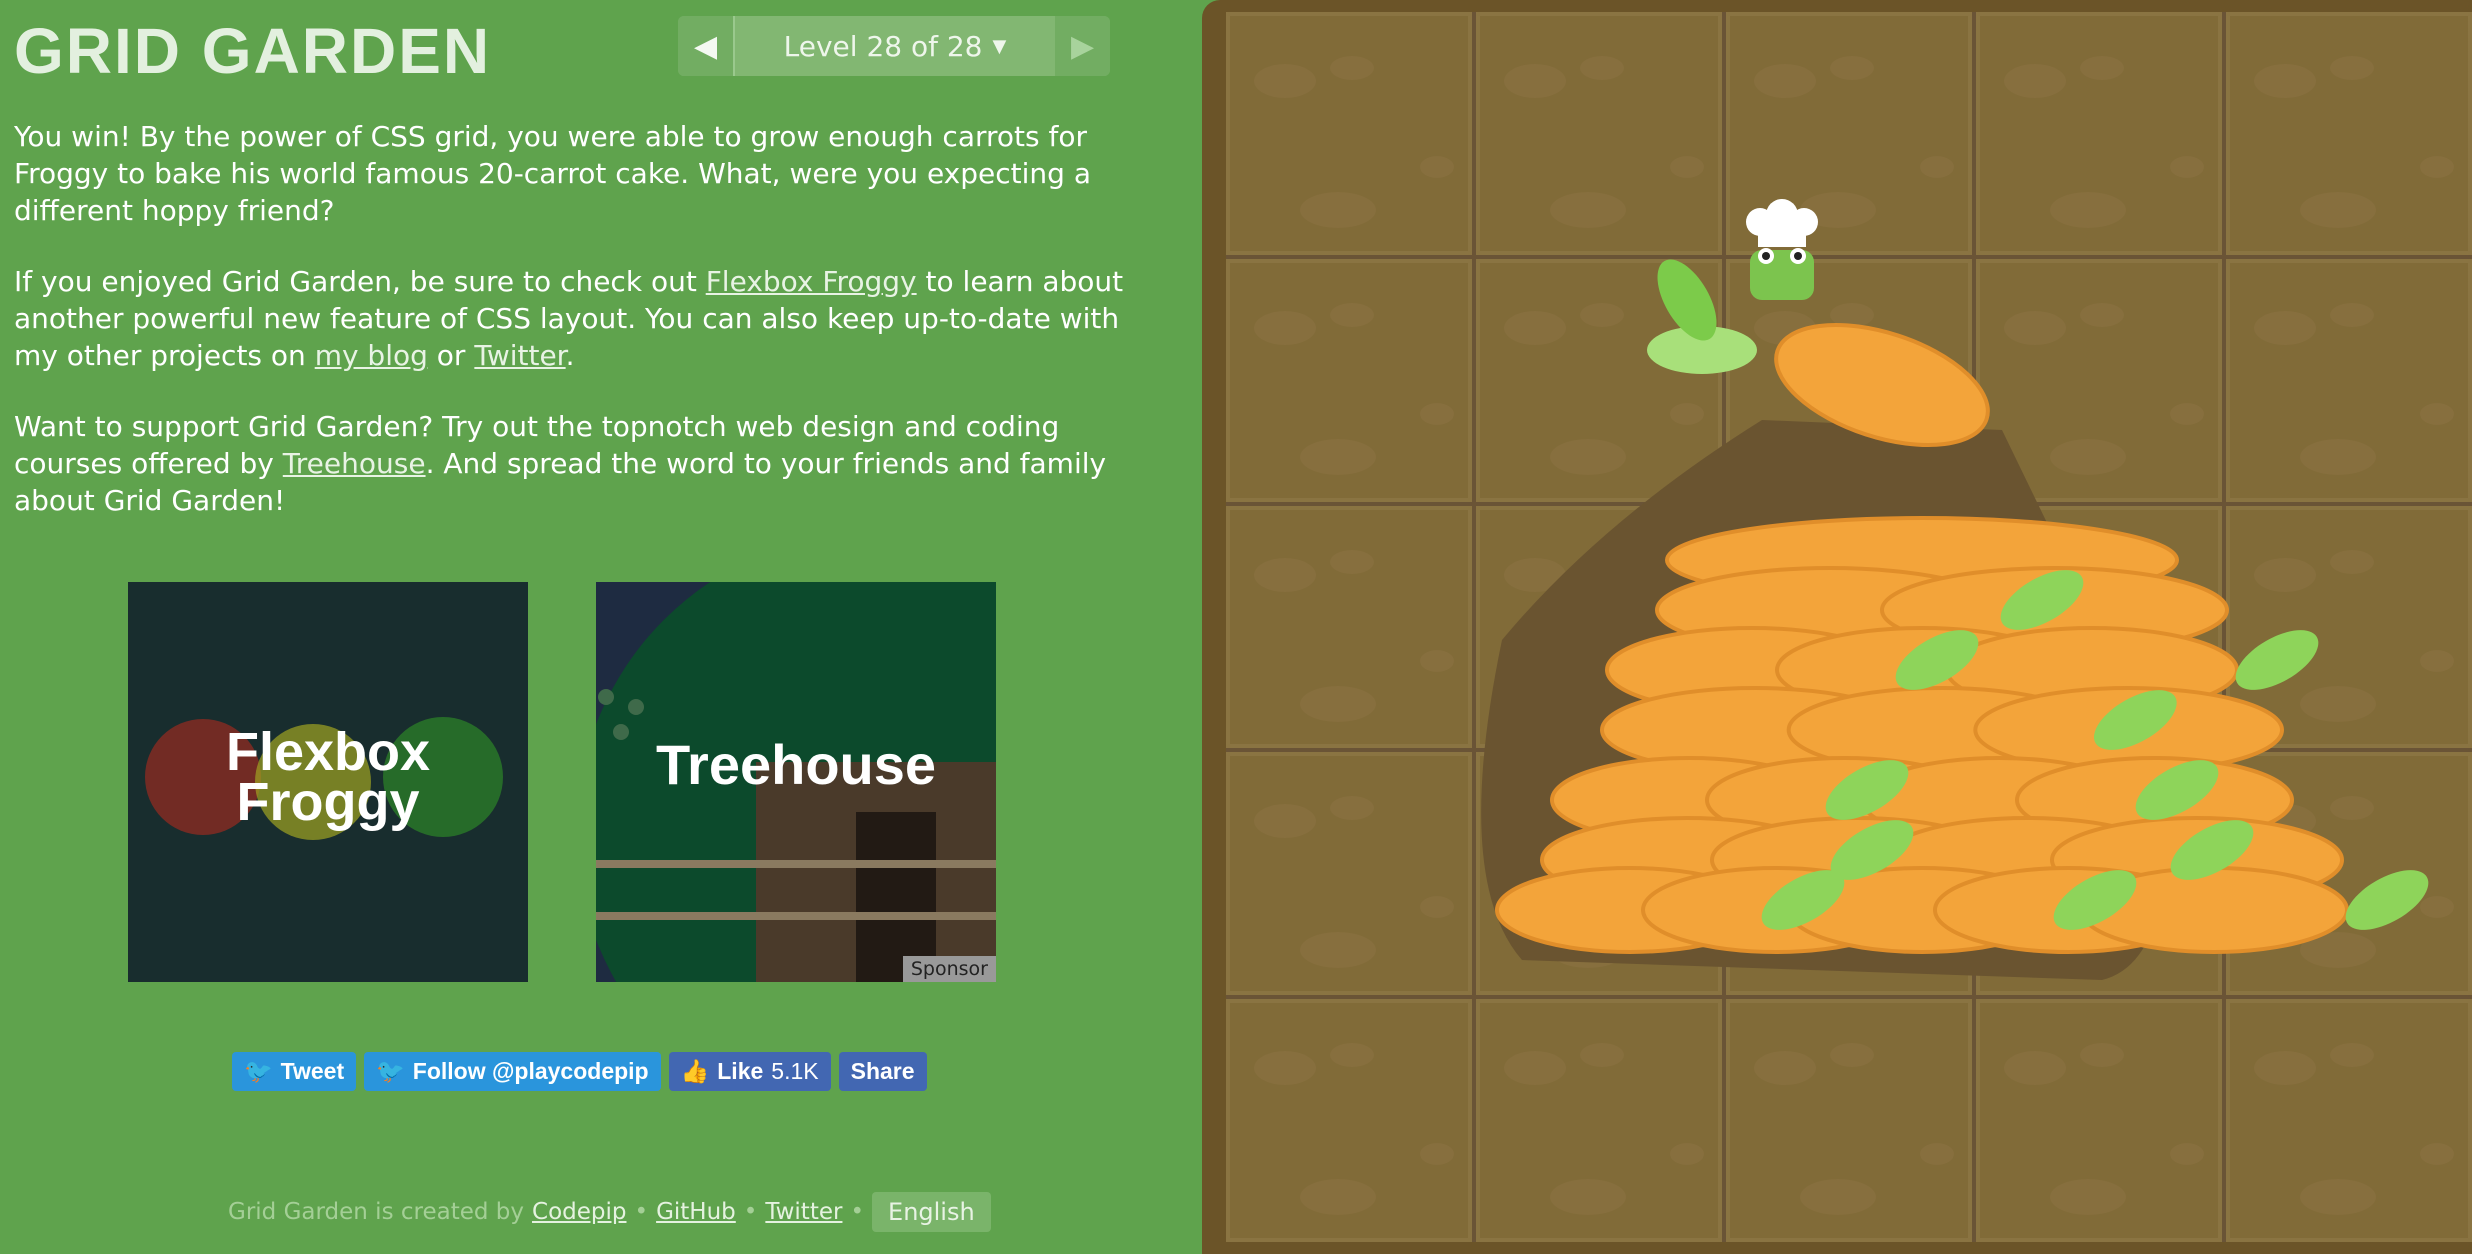  I want to click on sponsor-badge: Sponsor, so click(949, 969).